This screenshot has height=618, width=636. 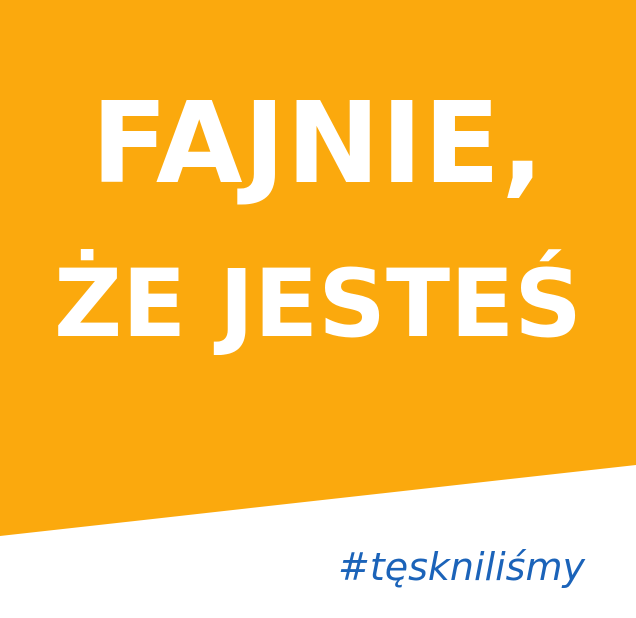 I want to click on headline-line-2: ŻE JESTEŚ, so click(x=317, y=304).